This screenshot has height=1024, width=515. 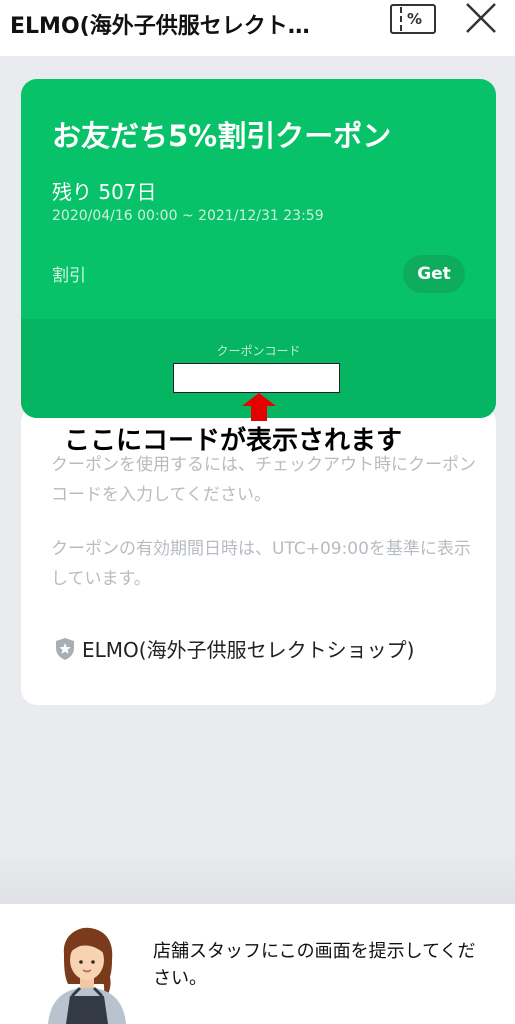 What do you see at coordinates (87, 975) in the screenshot?
I see `staff-avatar` at bounding box center [87, 975].